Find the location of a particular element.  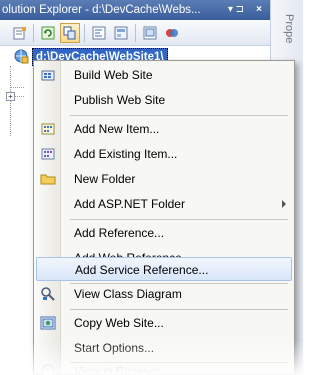

class-diagram-icon is located at coordinates (48, 294).